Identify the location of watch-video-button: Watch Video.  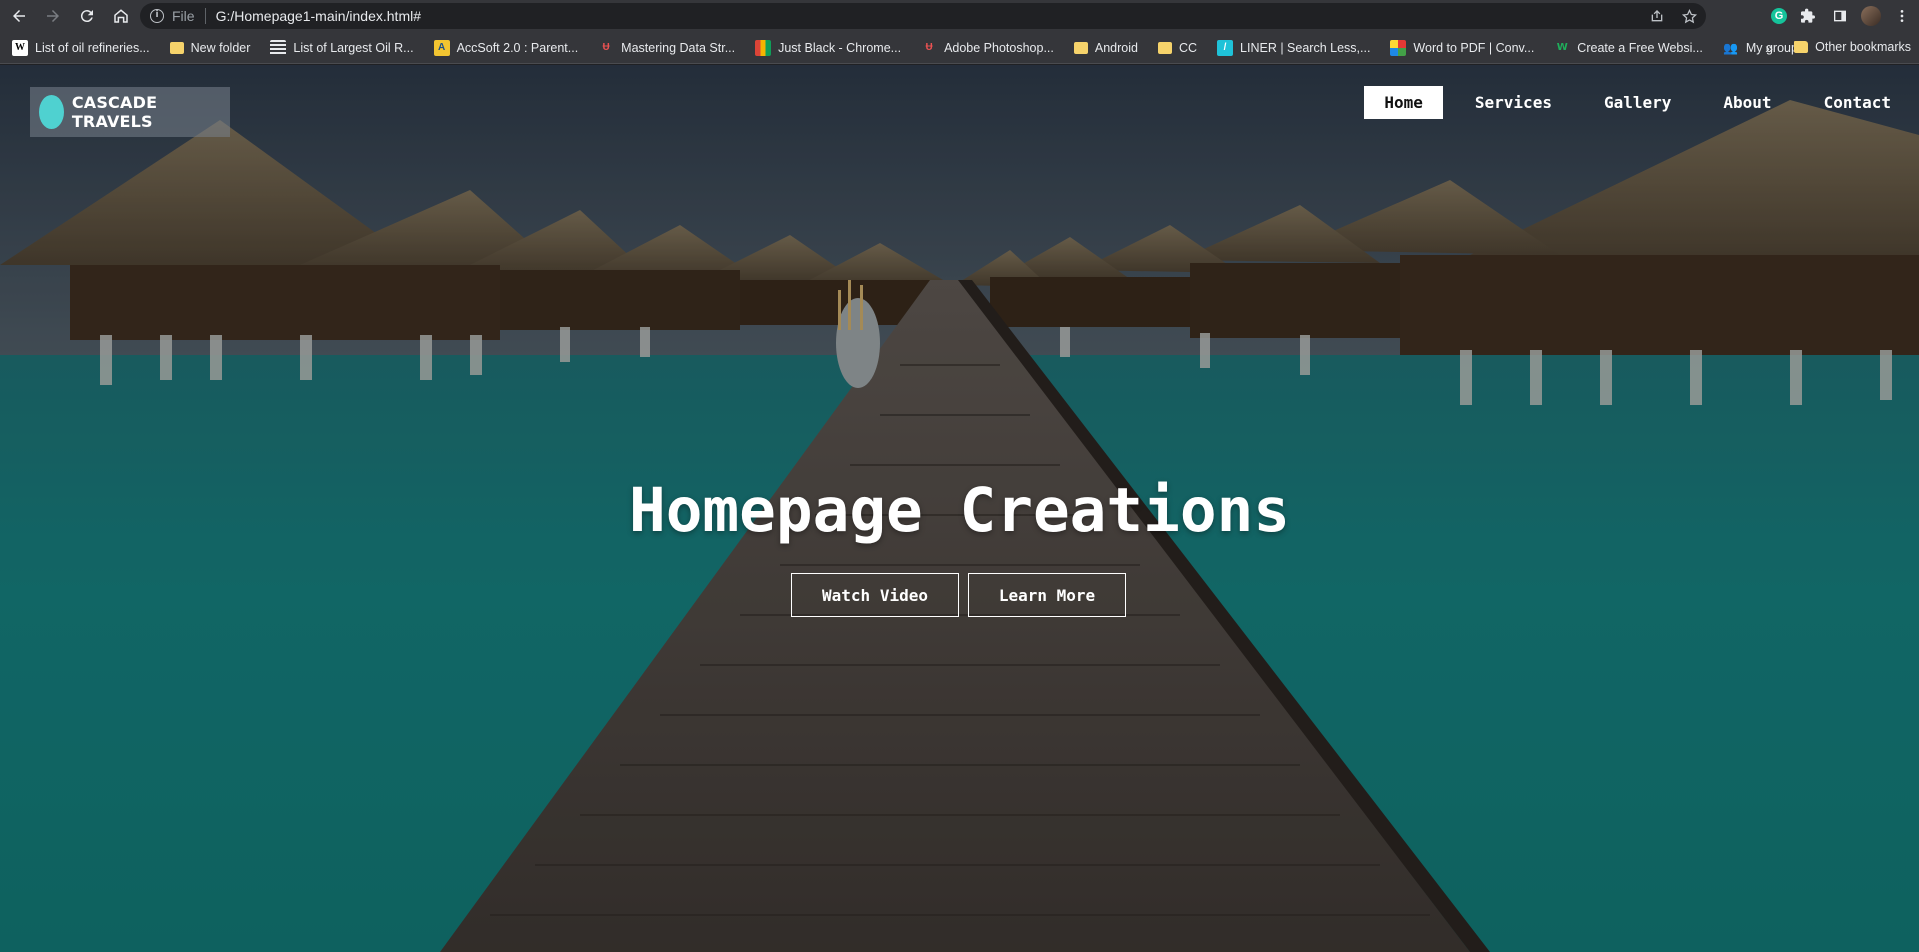
(875, 595).